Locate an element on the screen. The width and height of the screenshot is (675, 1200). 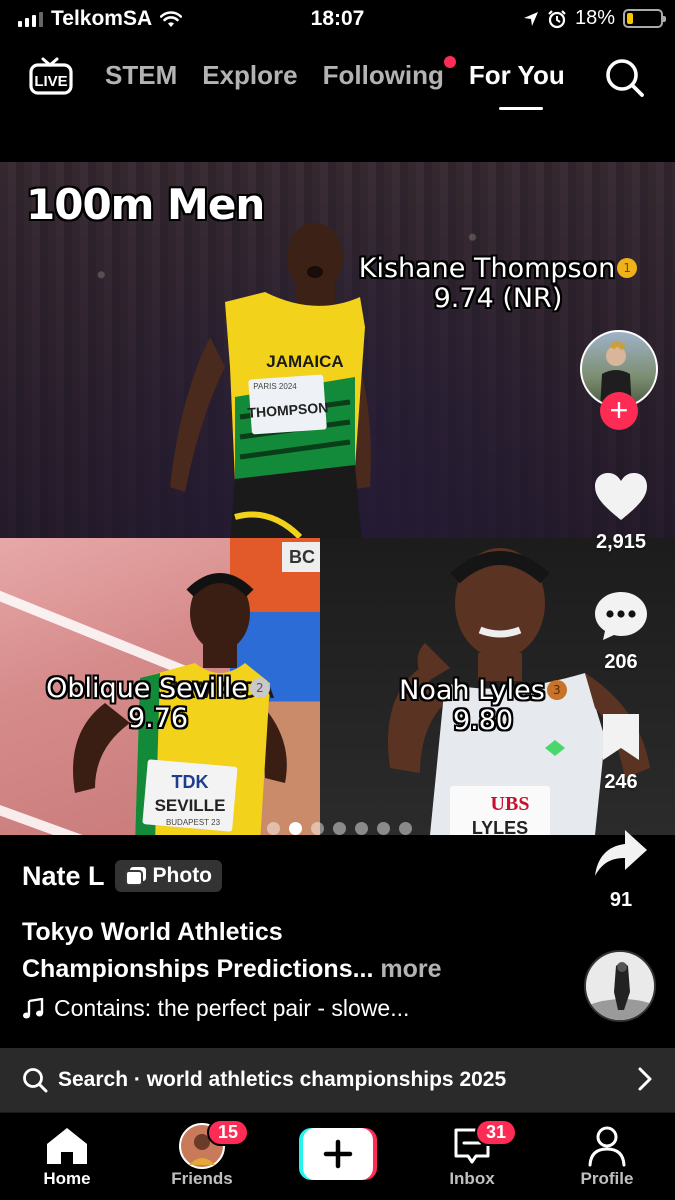
nav-profile: Profile is located at coordinates (607, 1156).